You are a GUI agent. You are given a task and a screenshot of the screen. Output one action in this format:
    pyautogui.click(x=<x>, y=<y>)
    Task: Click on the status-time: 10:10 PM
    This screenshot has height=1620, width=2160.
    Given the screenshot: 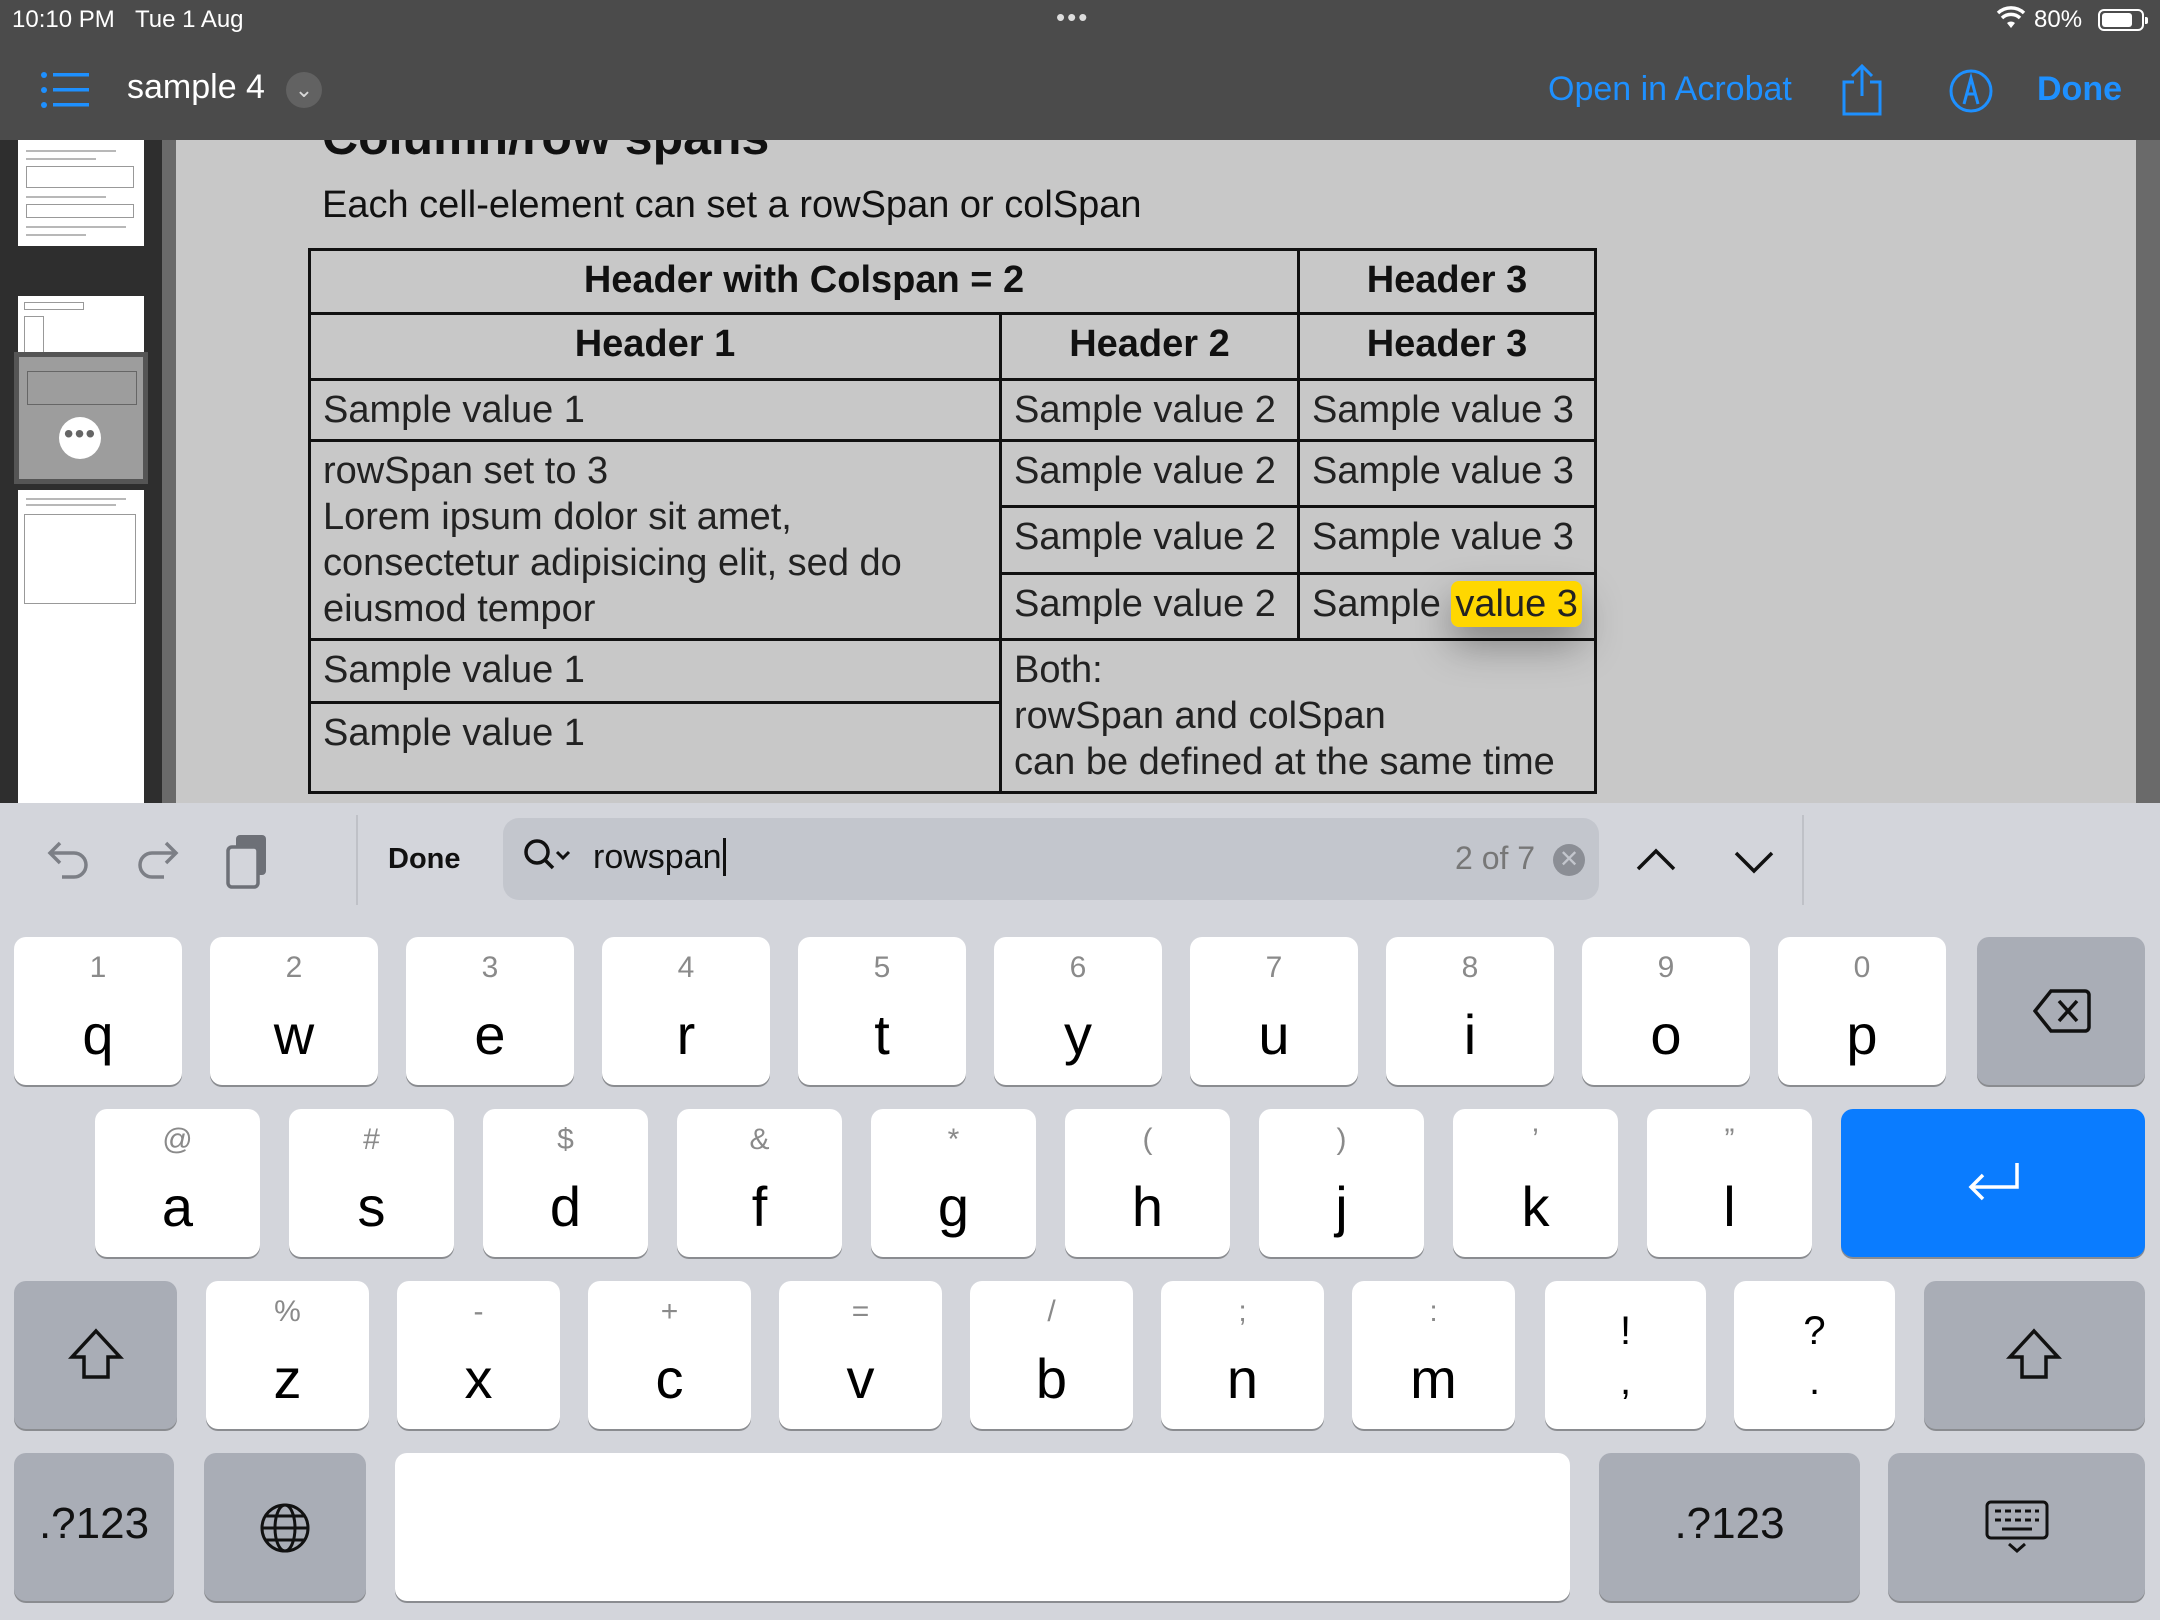 What is the action you would take?
    pyautogui.click(x=63, y=19)
    